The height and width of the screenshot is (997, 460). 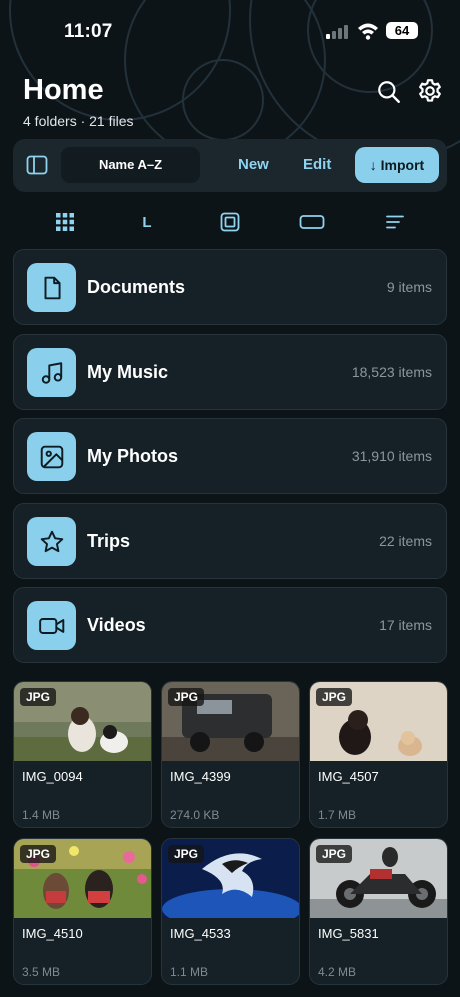 What do you see at coordinates (51, 372) in the screenshot?
I see `music-note-icon` at bounding box center [51, 372].